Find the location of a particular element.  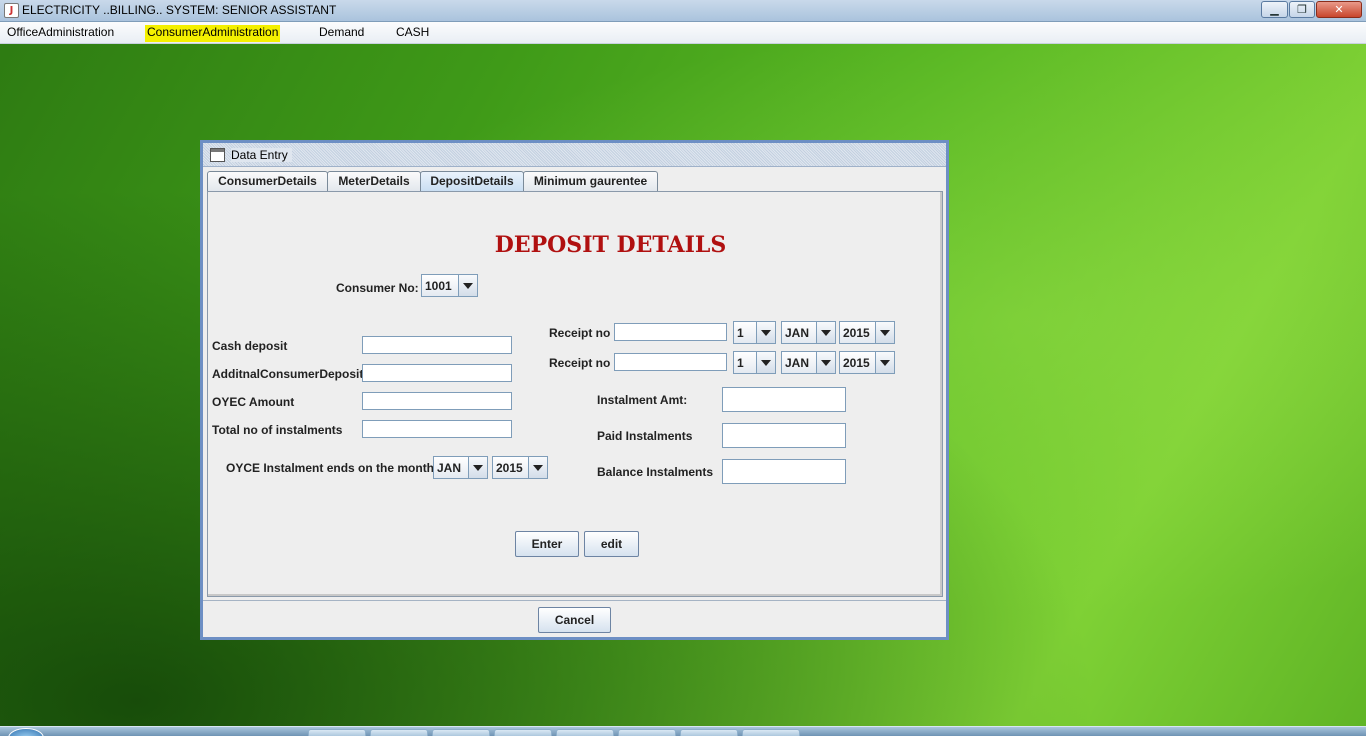

instalment-end-month-value: JAN is located at coordinates (449, 468).